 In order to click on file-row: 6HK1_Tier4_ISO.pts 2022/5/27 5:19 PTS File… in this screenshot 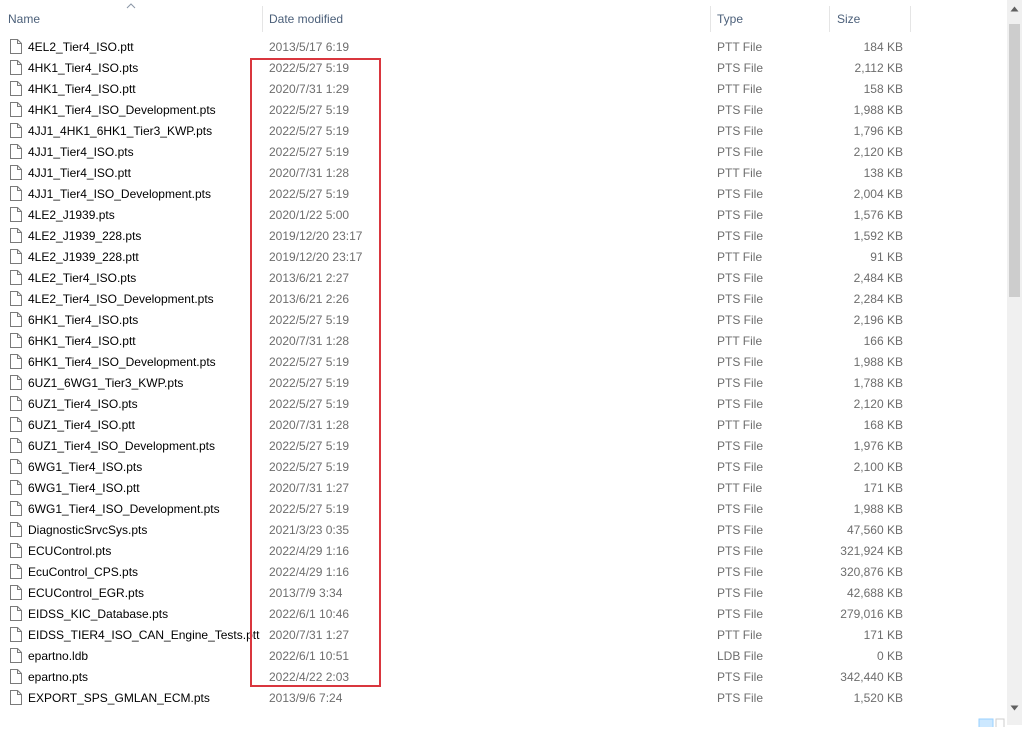, I will do `click(503, 320)`.